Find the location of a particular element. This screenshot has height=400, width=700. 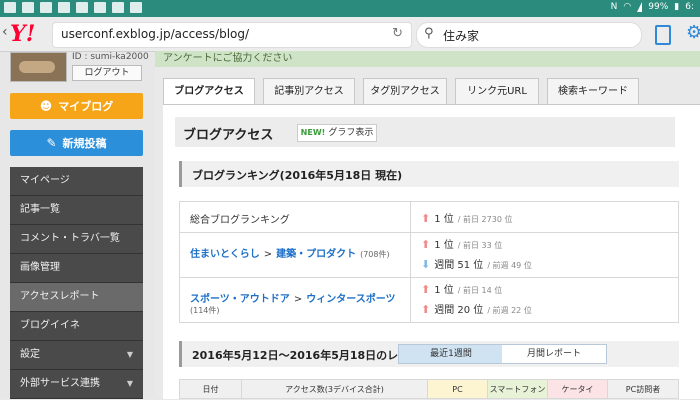

tab-0: ブログアクセス is located at coordinates (209, 91).